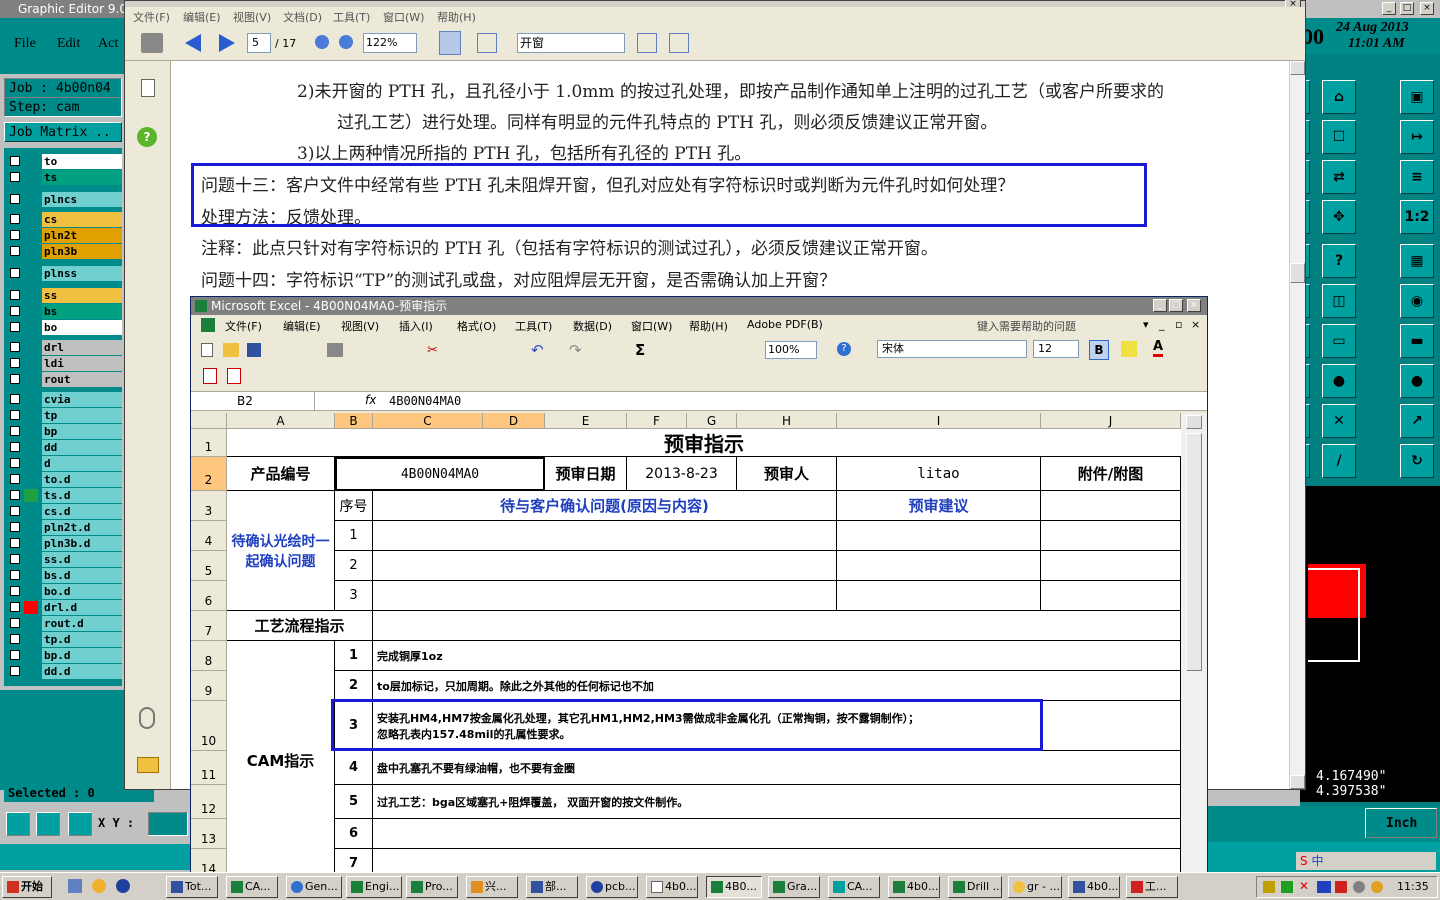  Describe the element at coordinates (63, 543) in the screenshot. I see `layer-row: pln3b.d` at that location.